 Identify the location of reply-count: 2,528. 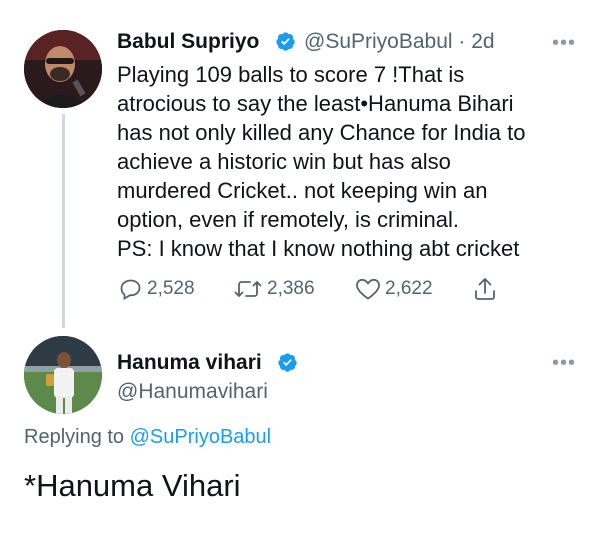
(171, 288).